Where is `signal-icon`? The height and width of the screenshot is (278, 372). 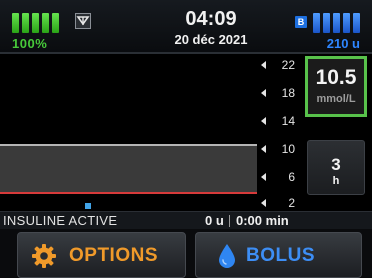 signal-icon is located at coordinates (83, 21).